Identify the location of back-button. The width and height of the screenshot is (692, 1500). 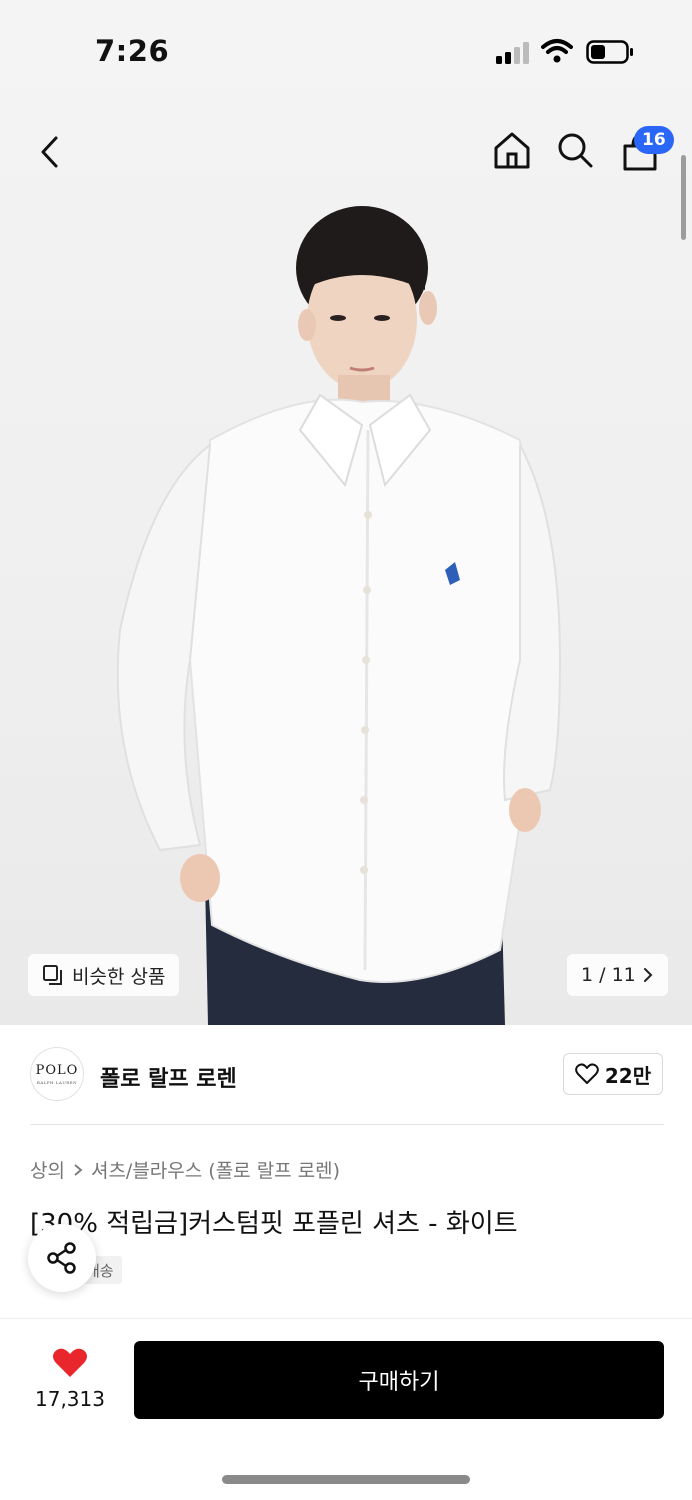
(50, 152).